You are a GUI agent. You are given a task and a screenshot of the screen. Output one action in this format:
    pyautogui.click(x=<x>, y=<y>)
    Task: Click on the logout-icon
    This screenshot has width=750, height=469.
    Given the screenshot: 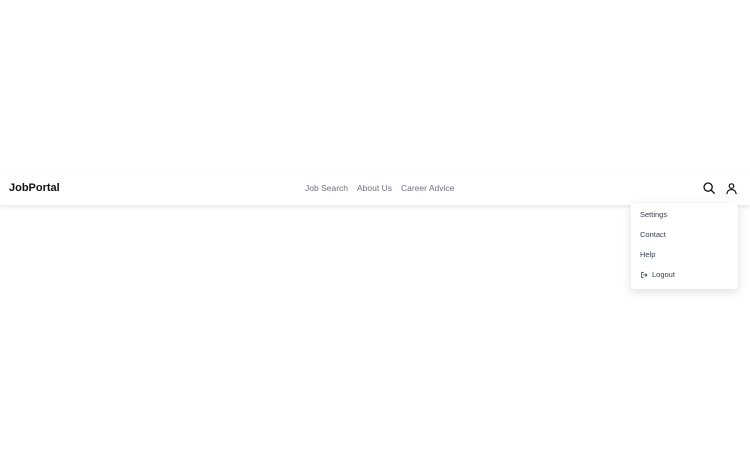 What is the action you would take?
    pyautogui.click(x=644, y=275)
    